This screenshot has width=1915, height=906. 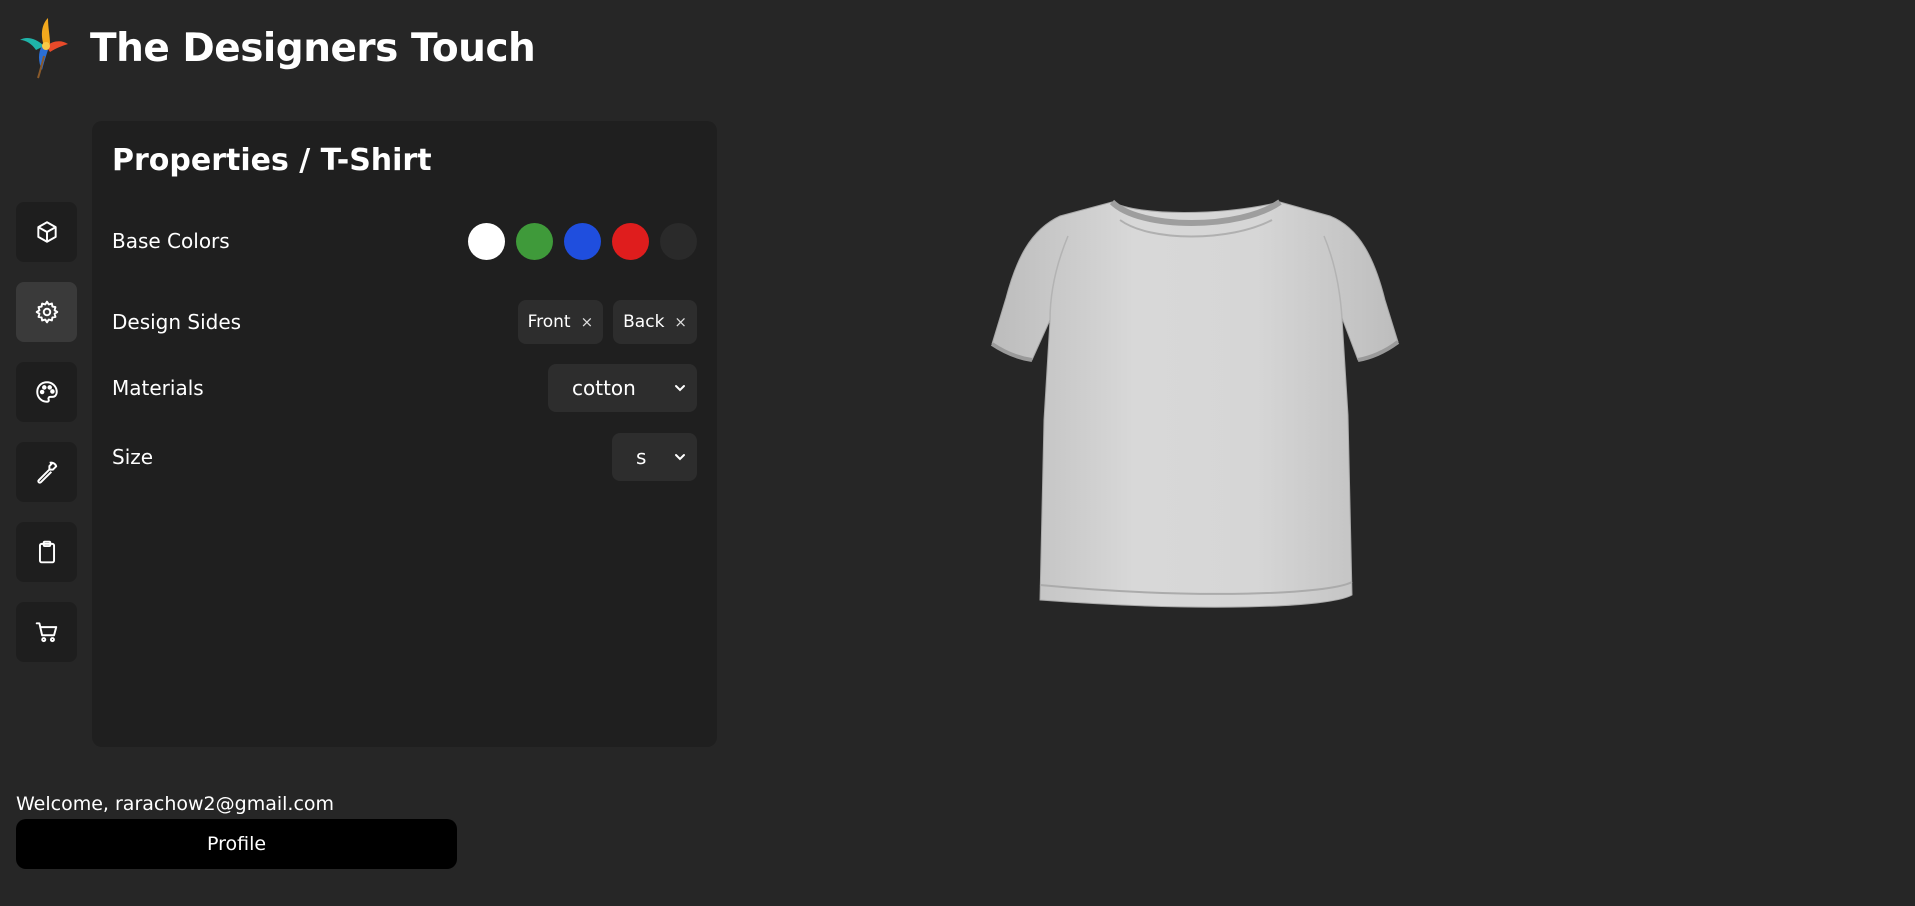 I want to click on toolbar-palette-button, so click(x=46, y=392).